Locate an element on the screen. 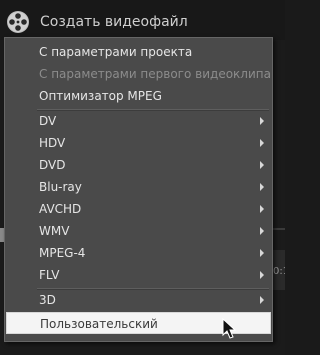  menu-item-label: DV is located at coordinates (48, 121).